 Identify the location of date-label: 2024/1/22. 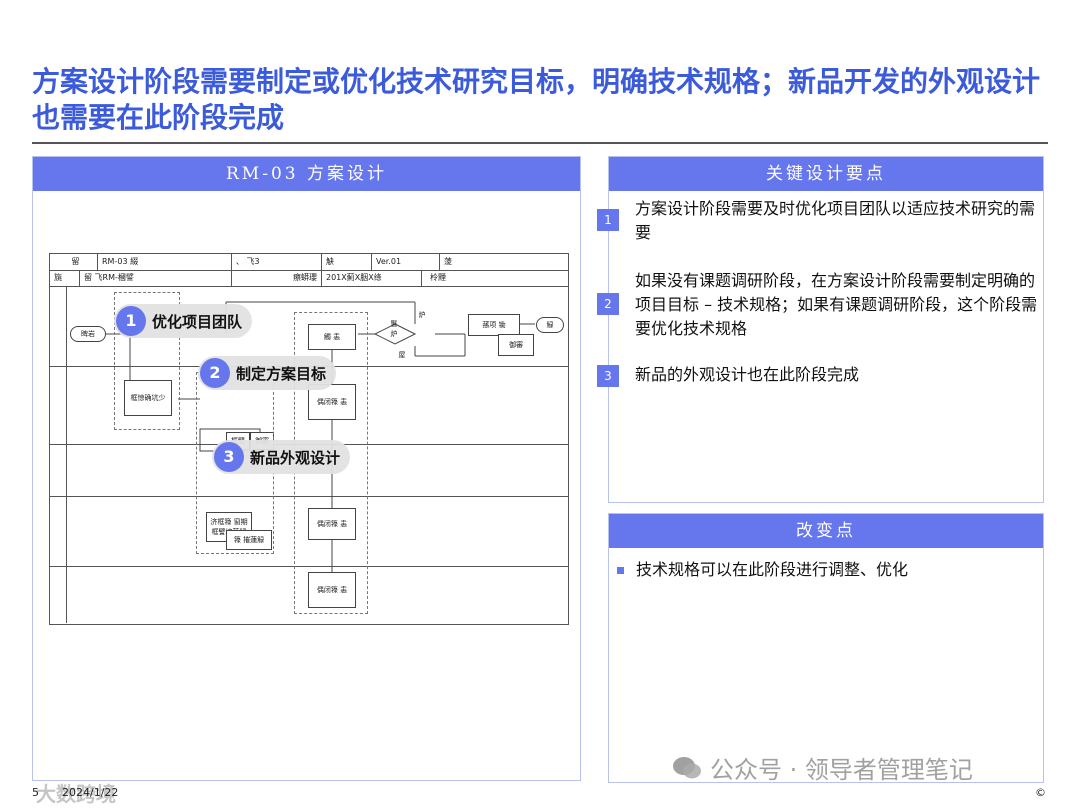
(90, 792).